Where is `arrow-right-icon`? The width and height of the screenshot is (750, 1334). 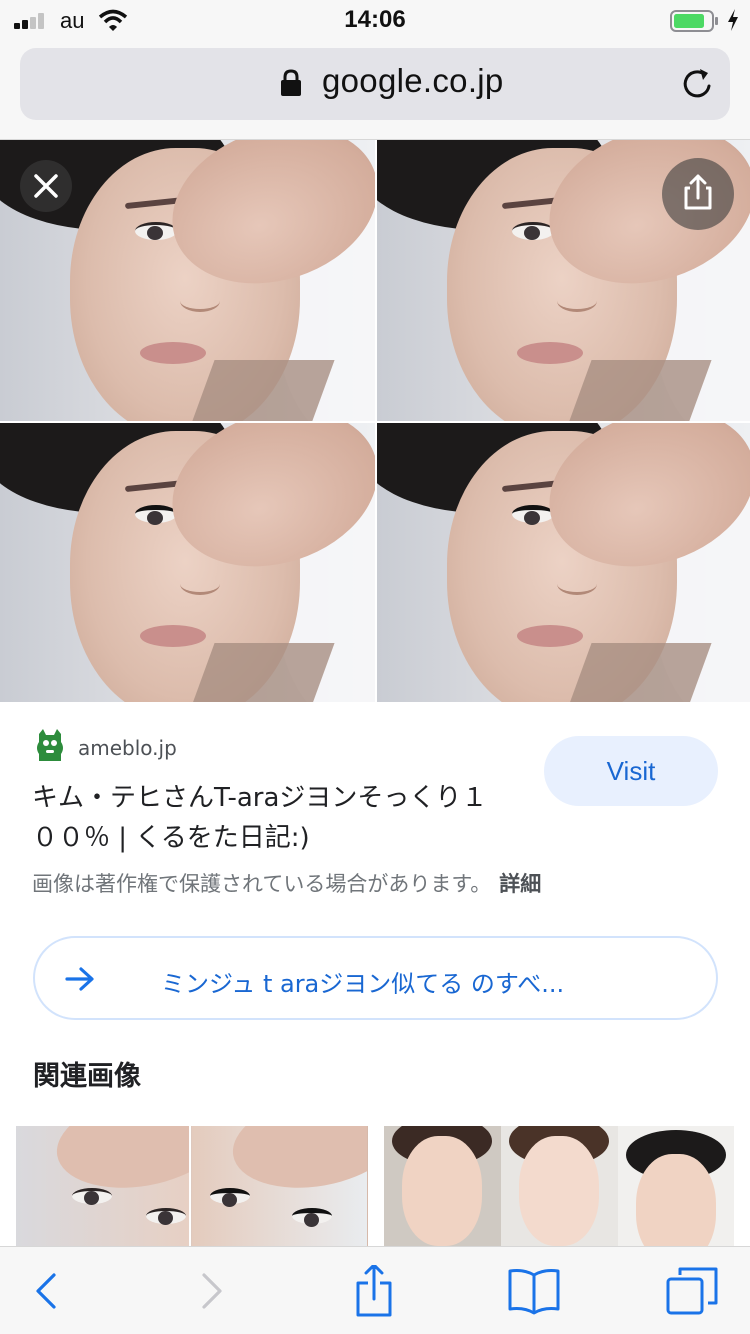
arrow-right-icon is located at coordinates (79, 979).